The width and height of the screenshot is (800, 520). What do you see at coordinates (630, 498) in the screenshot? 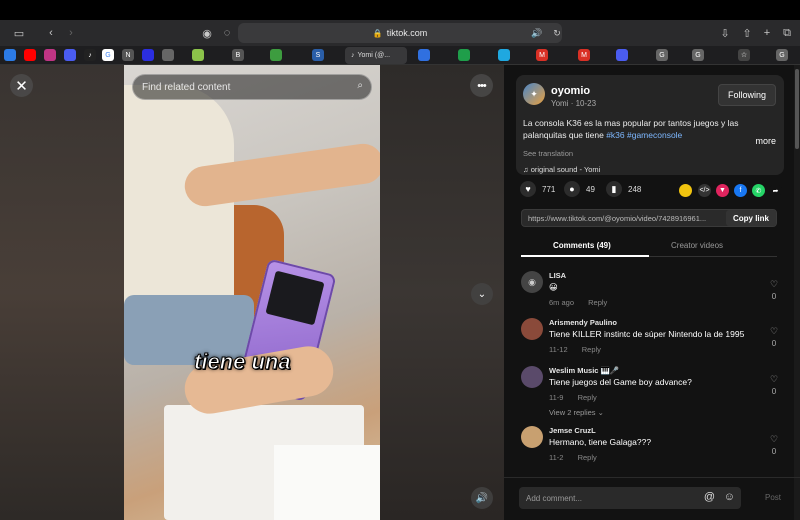
I see `comment-input: Add comment... @ ☺` at bounding box center [630, 498].